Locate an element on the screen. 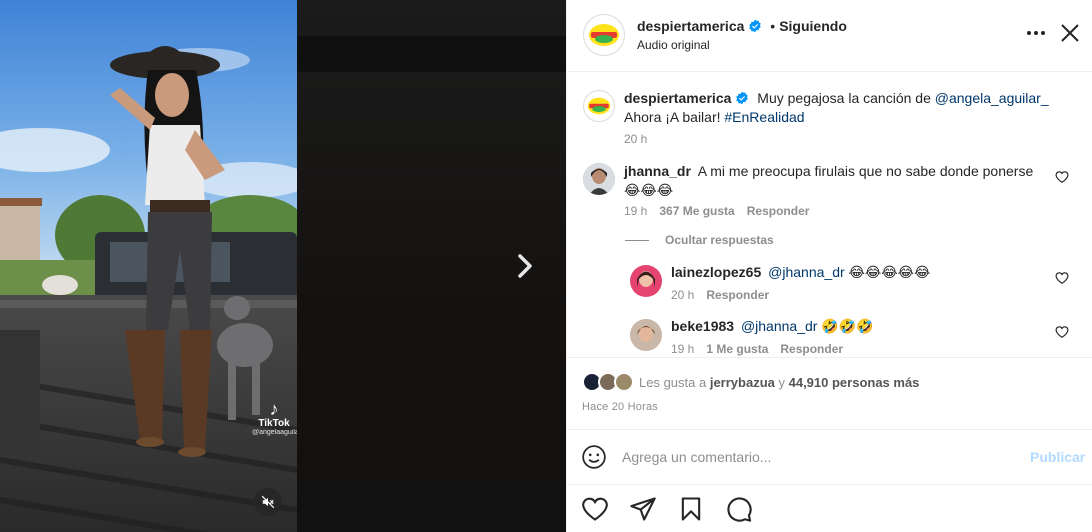 Image resolution: width=1092 pixels, height=532 pixels. mute-button is located at coordinates (268, 502).